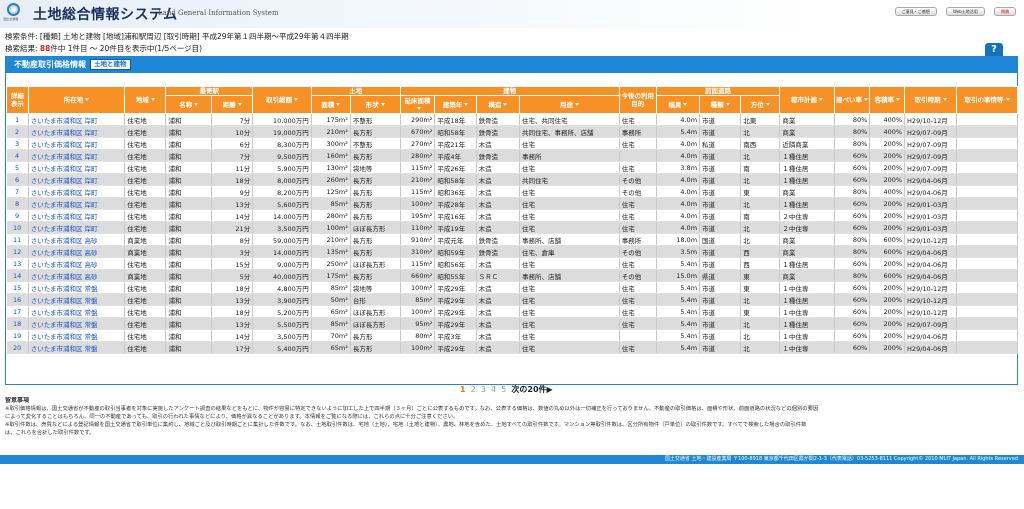  Describe the element at coordinates (17, 119) in the screenshot. I see `row-number: 1` at that location.